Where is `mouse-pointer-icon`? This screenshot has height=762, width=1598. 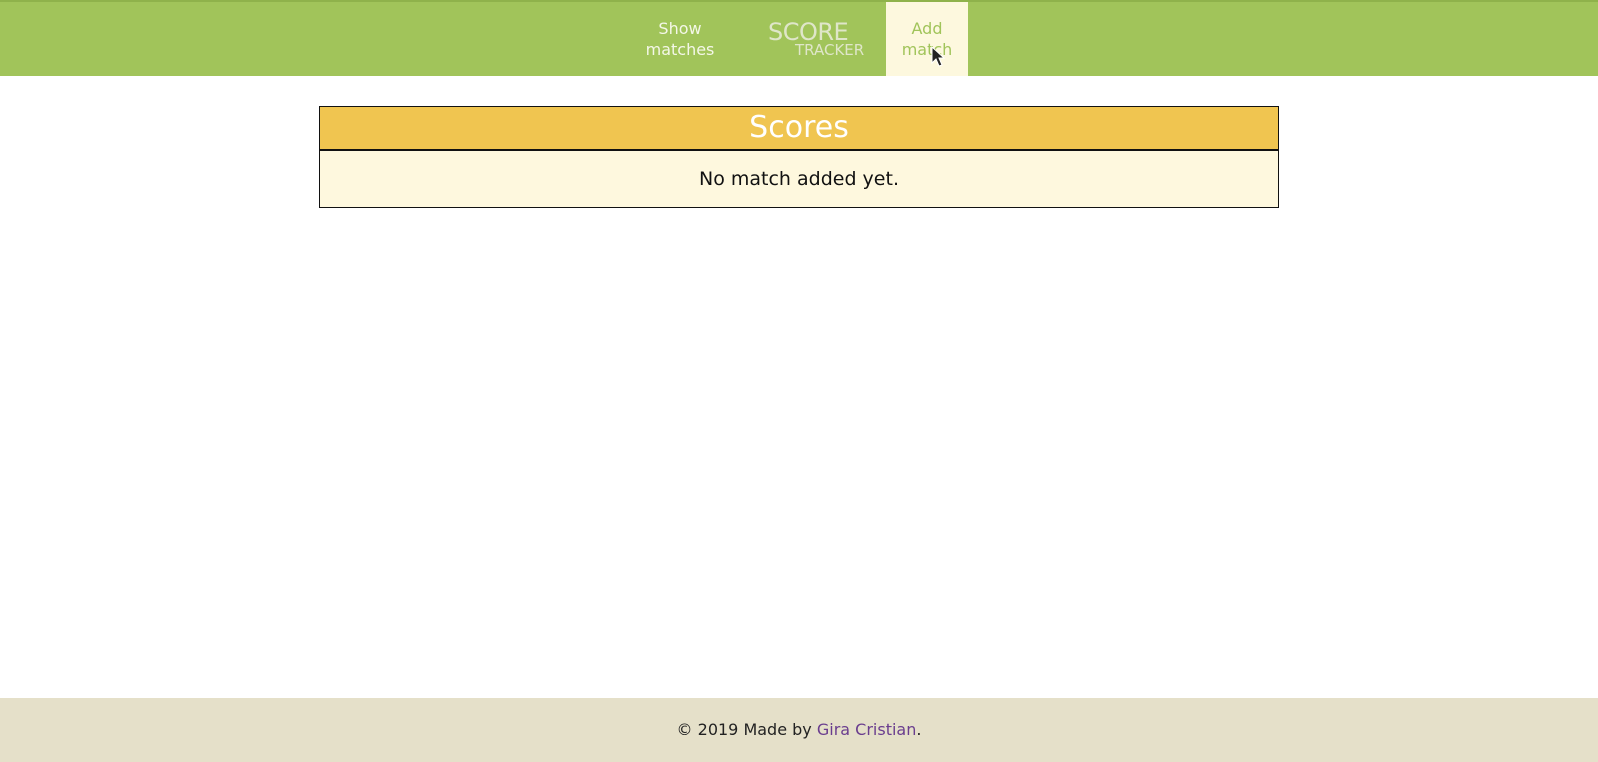 mouse-pointer-icon is located at coordinates (938, 56).